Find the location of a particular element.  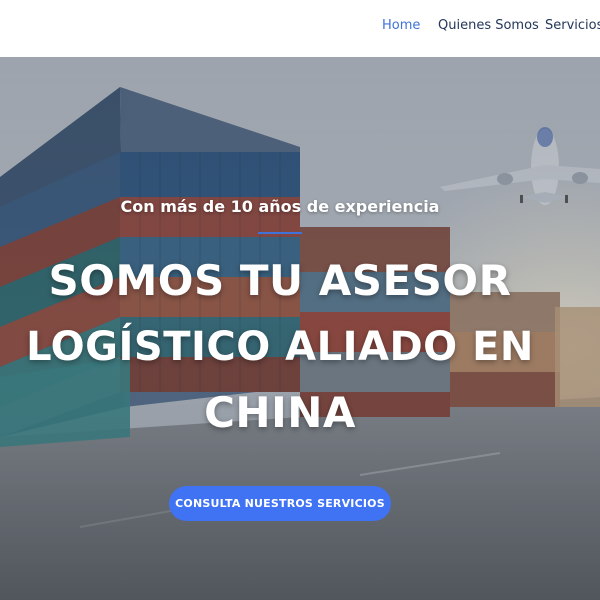

hero-subtitle: Con más de 10 años de experiencia is located at coordinates (280, 206).